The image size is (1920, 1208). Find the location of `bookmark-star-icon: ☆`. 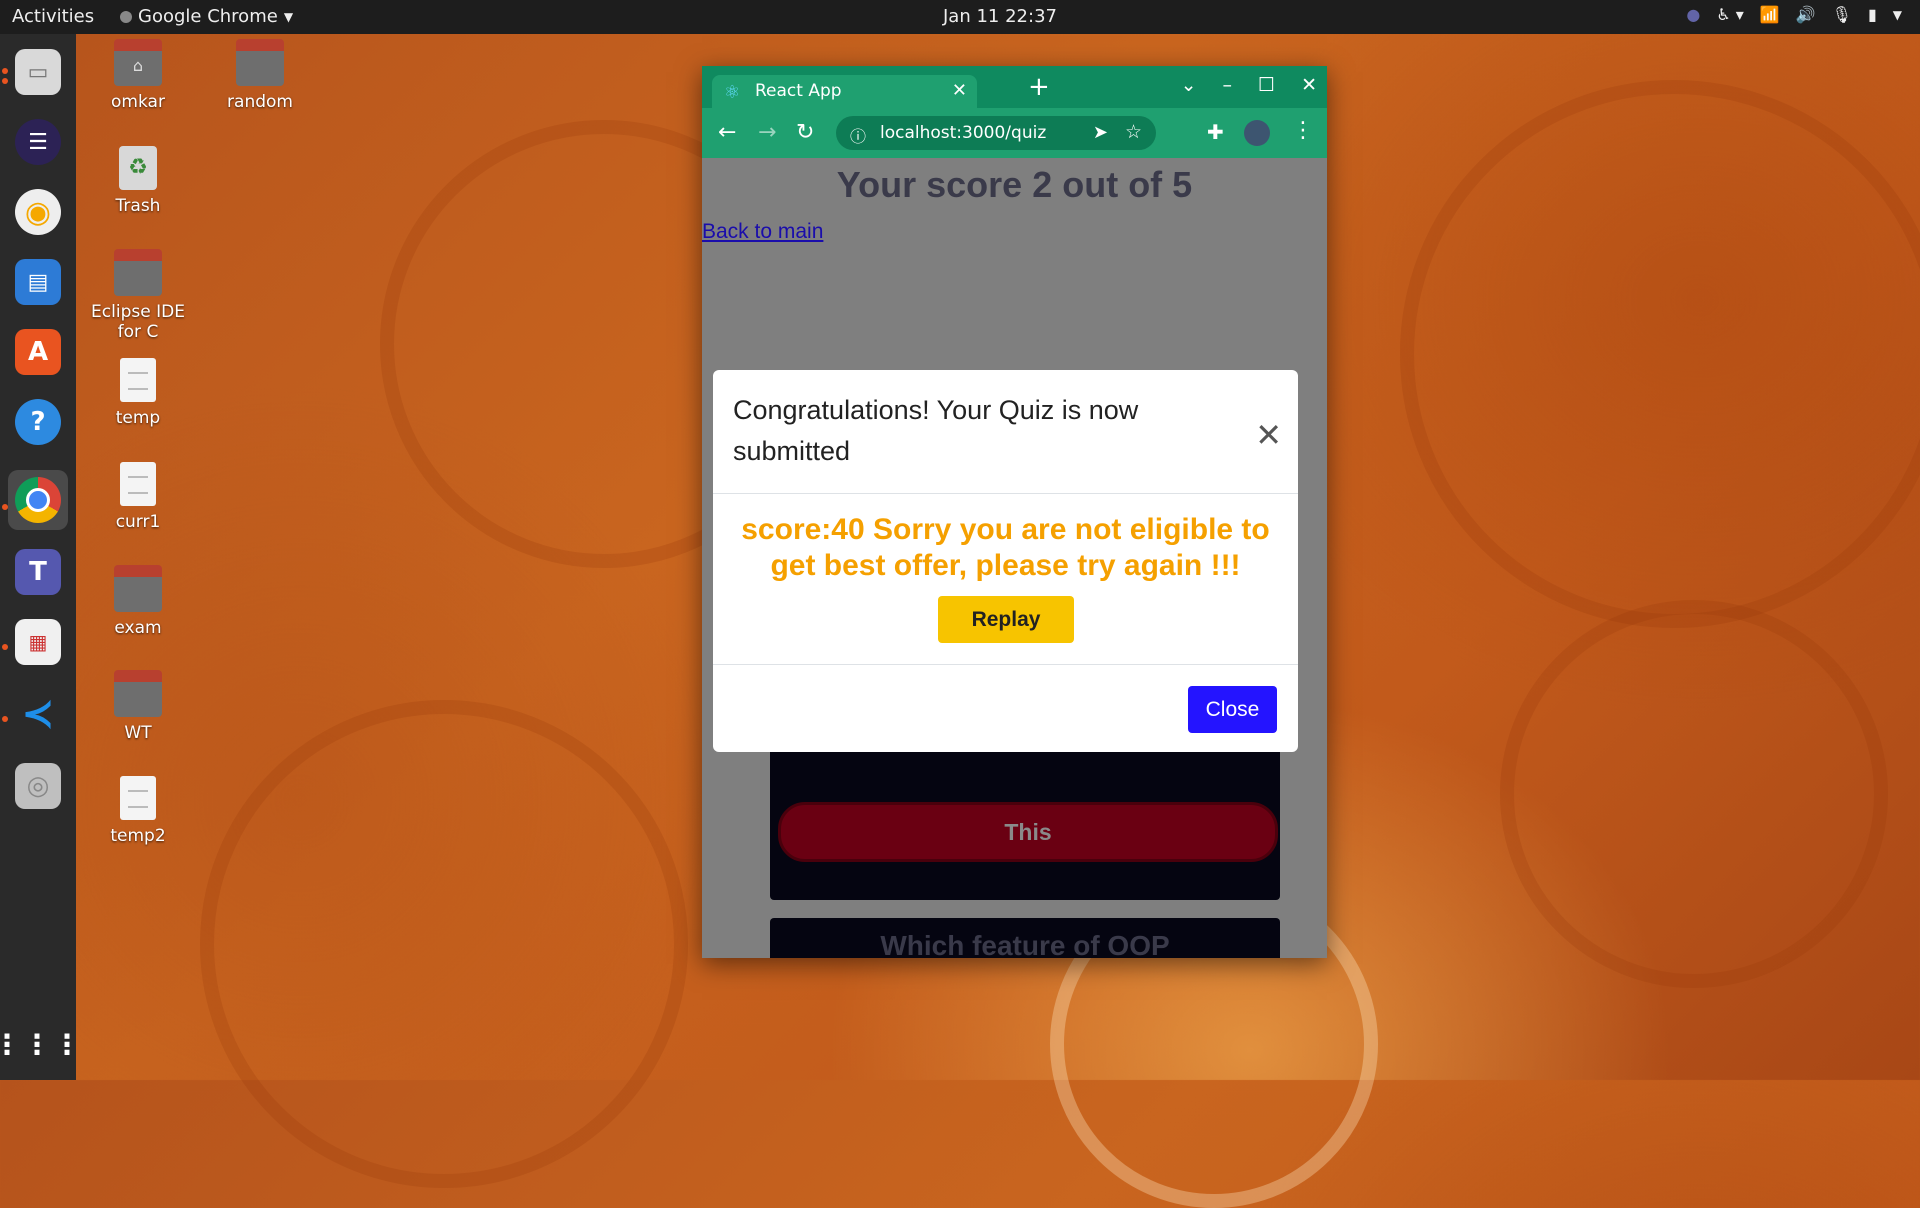

bookmark-star-icon: ☆ is located at coordinates (1133, 132).